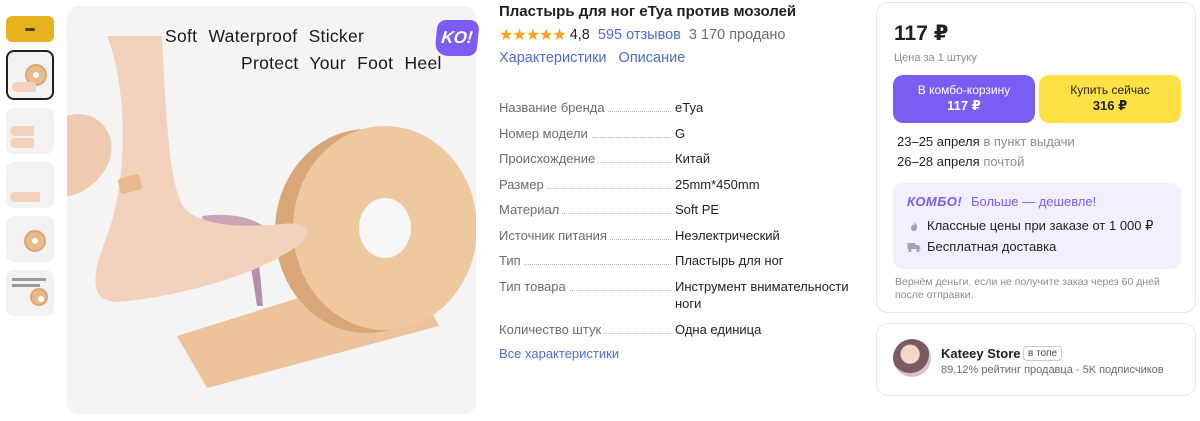  Describe the element at coordinates (587, 188) in the screenshot. I see `spec-key: Размер` at that location.